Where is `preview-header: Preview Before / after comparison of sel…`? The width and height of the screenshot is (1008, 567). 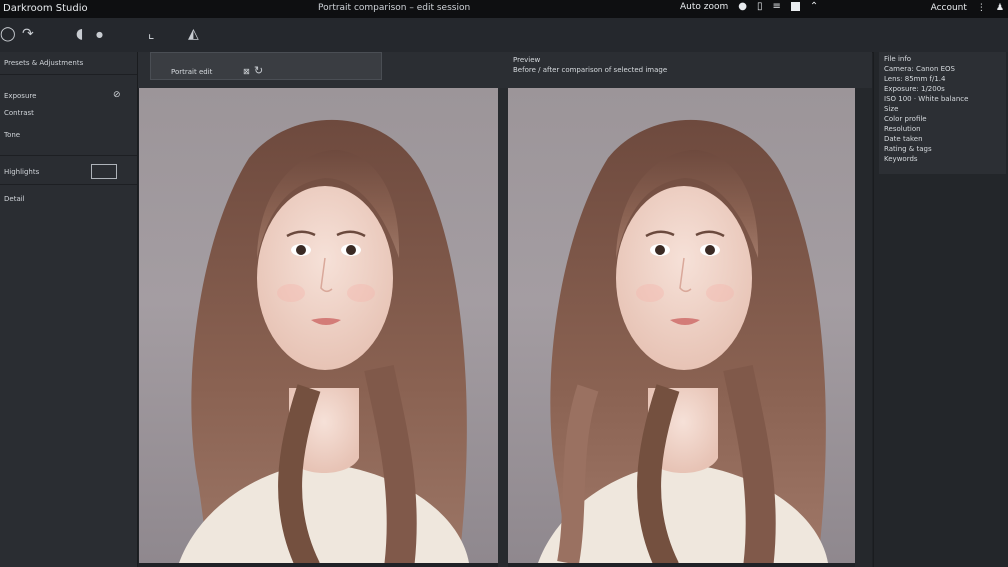 preview-header: Preview Before / after comparison of sel… is located at coordinates (686, 70).